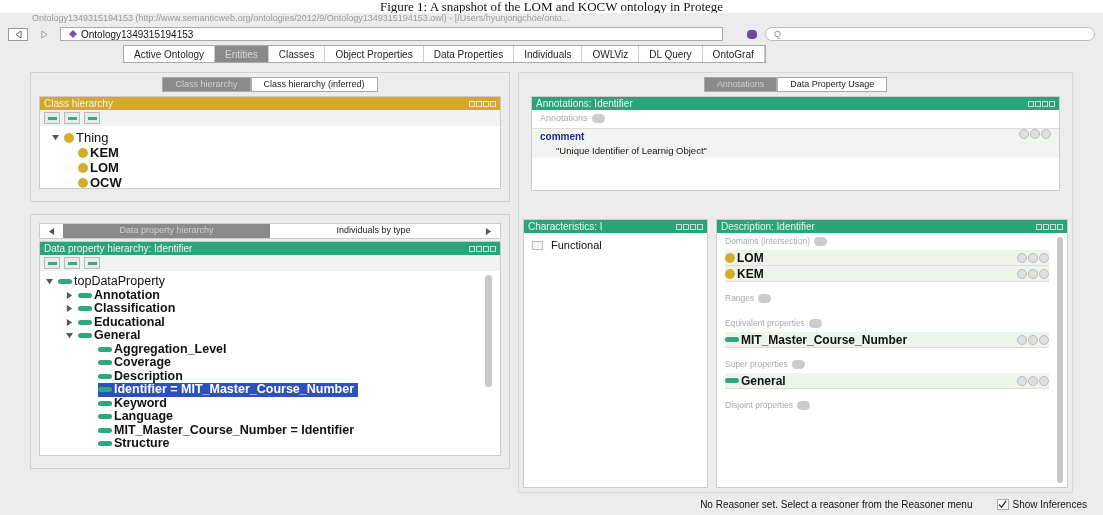 This screenshot has width=1103, height=515. What do you see at coordinates (297, 54) in the screenshot?
I see `main-tab: Classes` at bounding box center [297, 54].